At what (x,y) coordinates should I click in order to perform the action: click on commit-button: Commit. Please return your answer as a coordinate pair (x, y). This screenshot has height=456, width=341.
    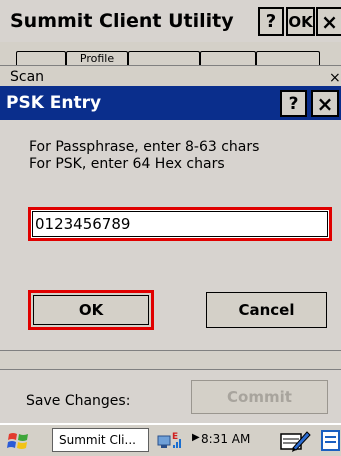
    Looking at the image, I should click on (259, 397).